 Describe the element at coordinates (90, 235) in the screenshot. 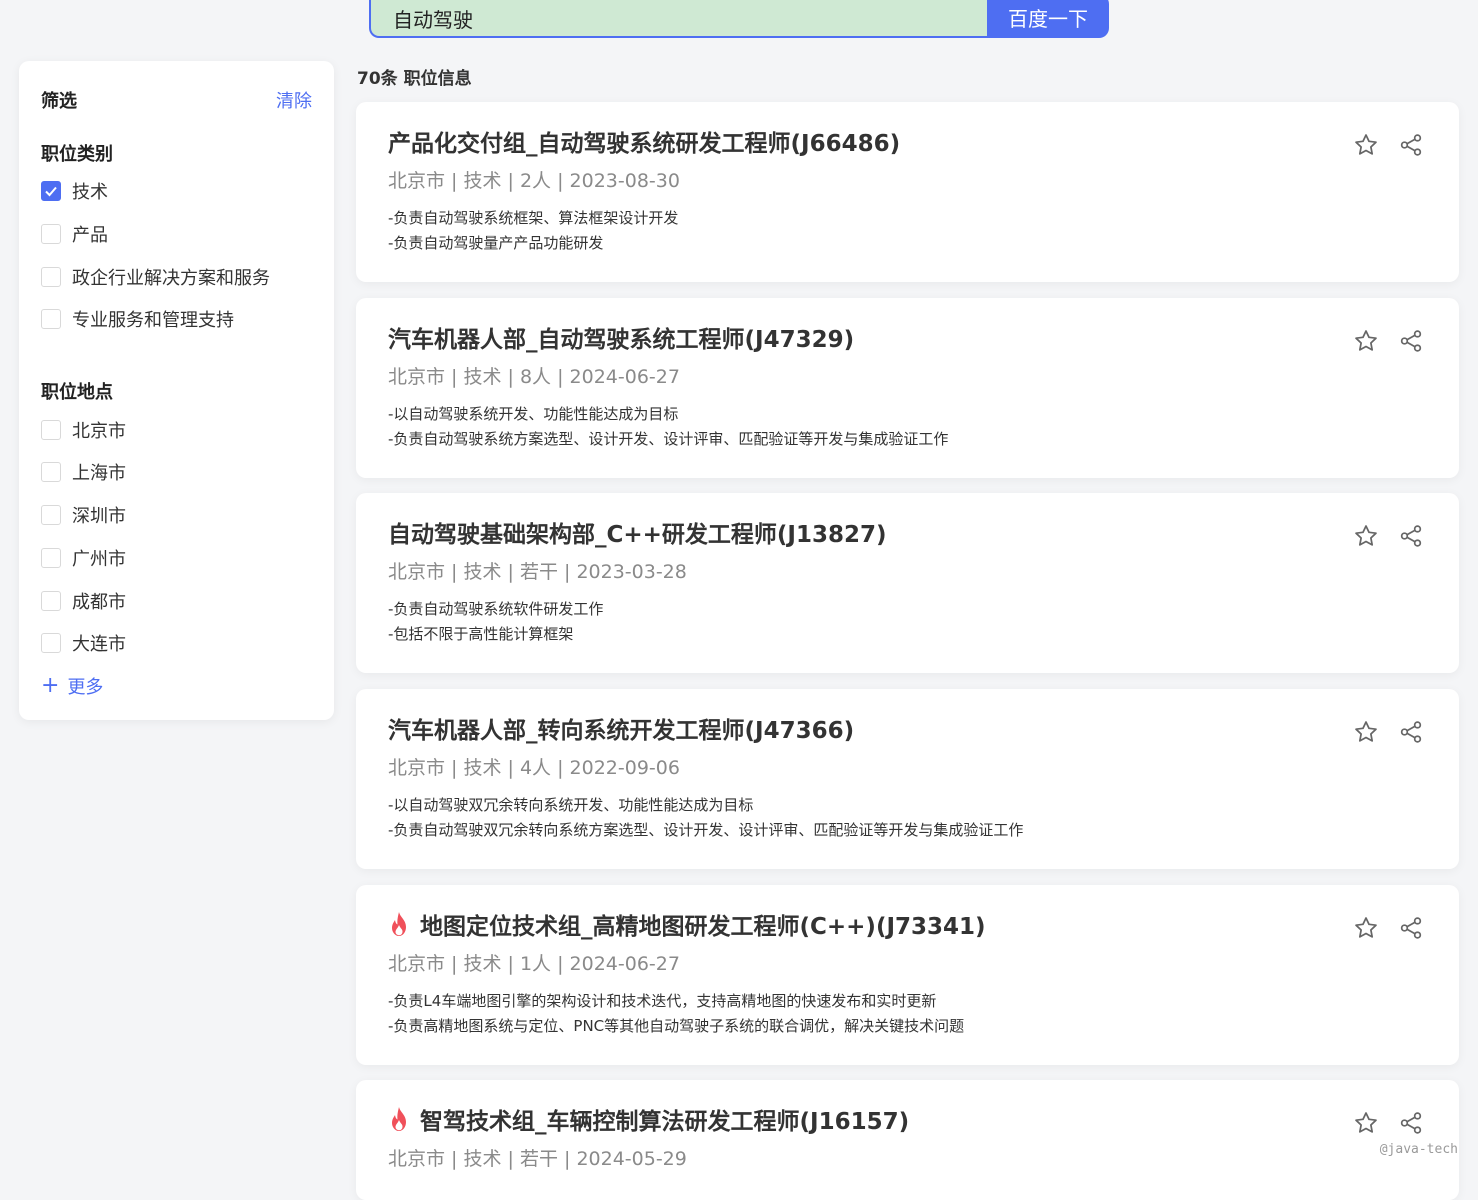

I see `category-option-label: 产品` at that location.